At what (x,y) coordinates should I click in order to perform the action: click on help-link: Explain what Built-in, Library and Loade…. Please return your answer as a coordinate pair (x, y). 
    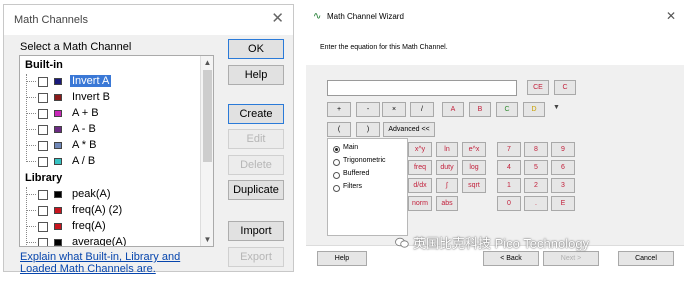
    Looking at the image, I should click on (115, 263).